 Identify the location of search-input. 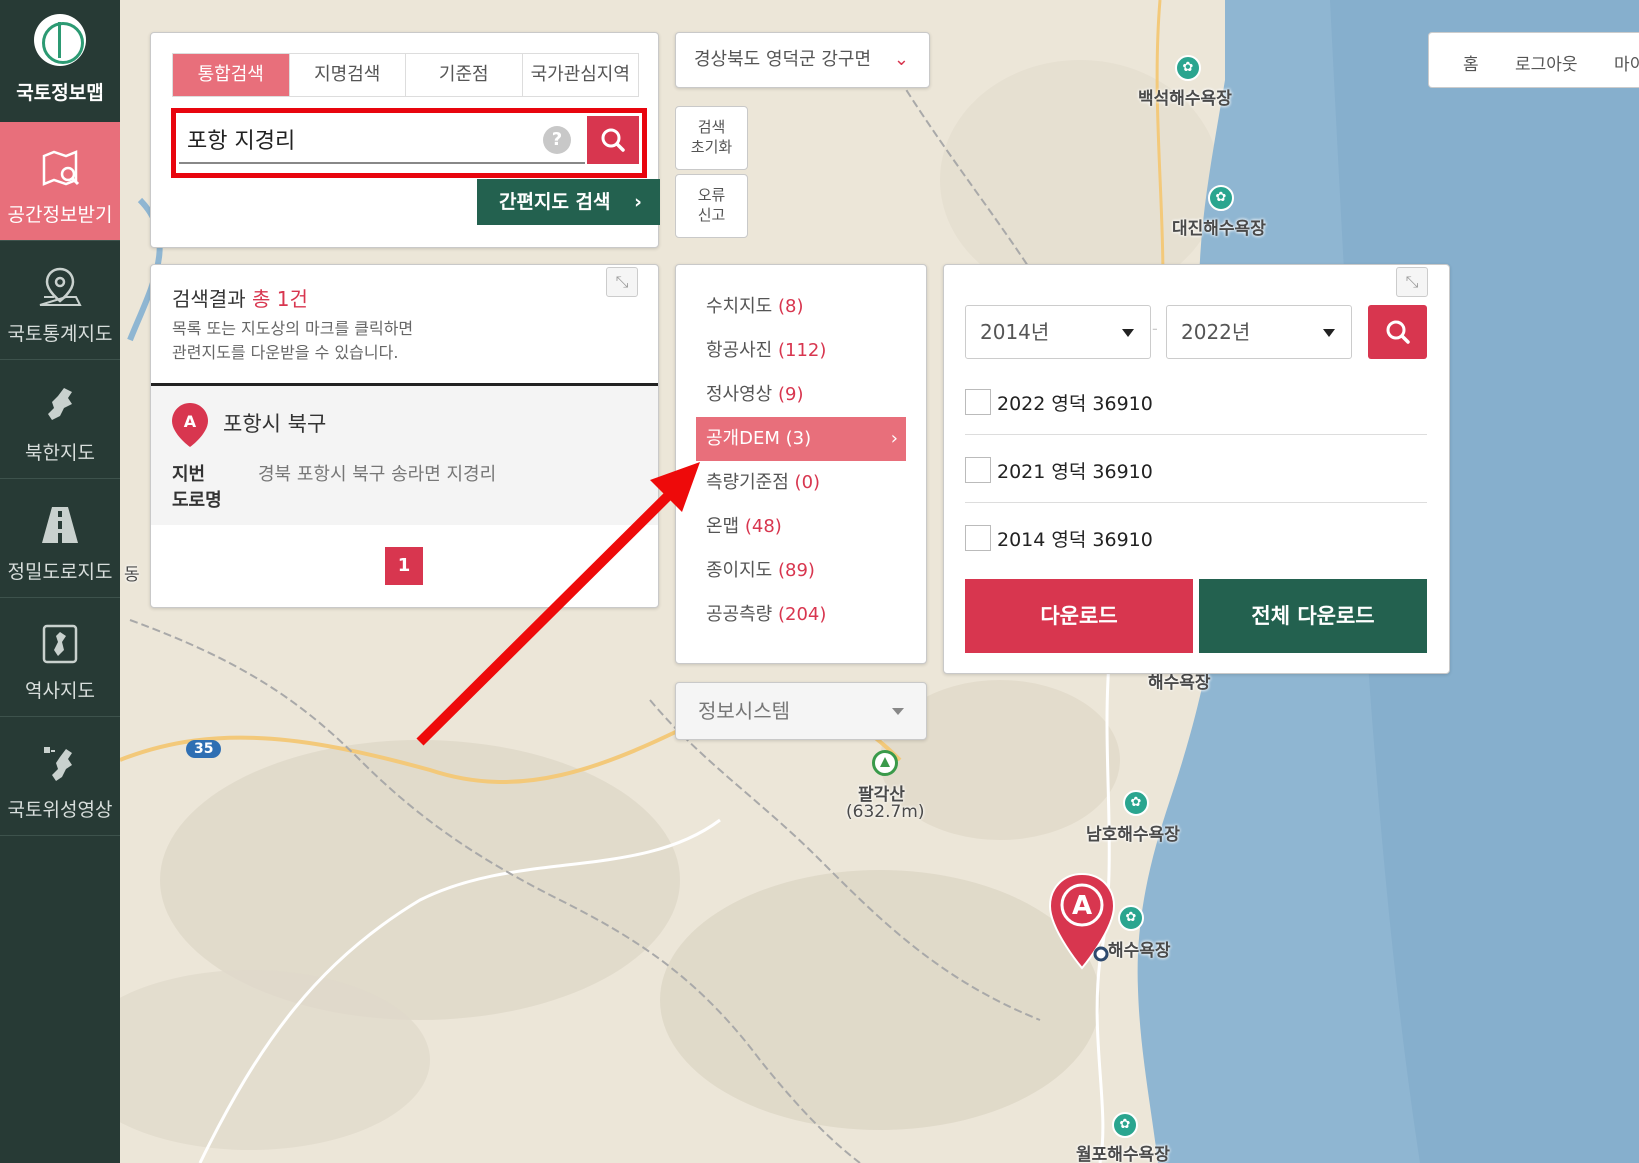
(382, 140).